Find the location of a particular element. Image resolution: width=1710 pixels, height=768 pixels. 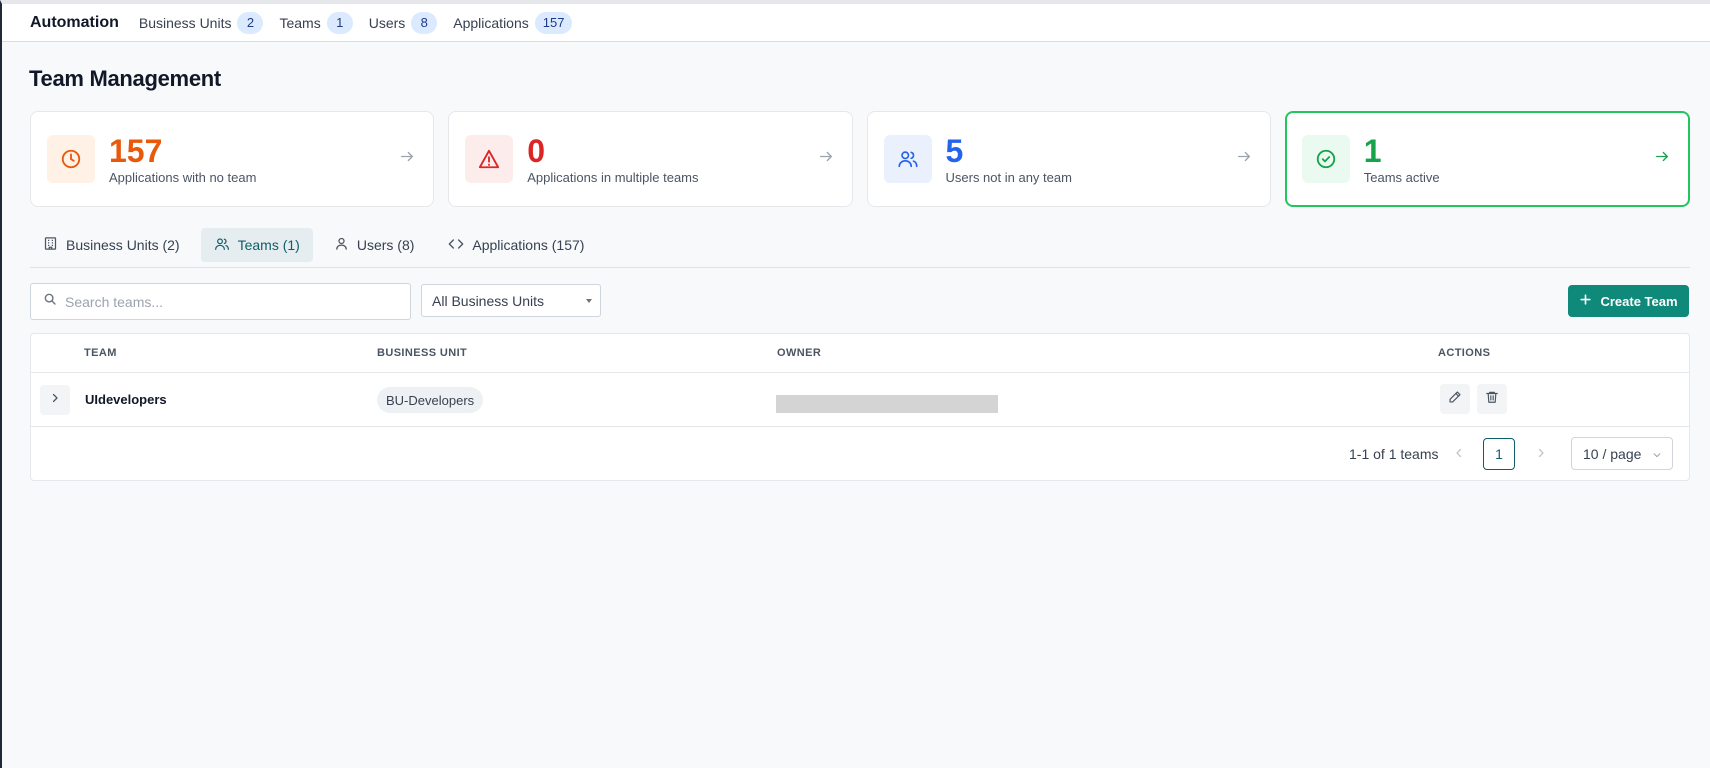

chevron-down-icon is located at coordinates (1657, 455).